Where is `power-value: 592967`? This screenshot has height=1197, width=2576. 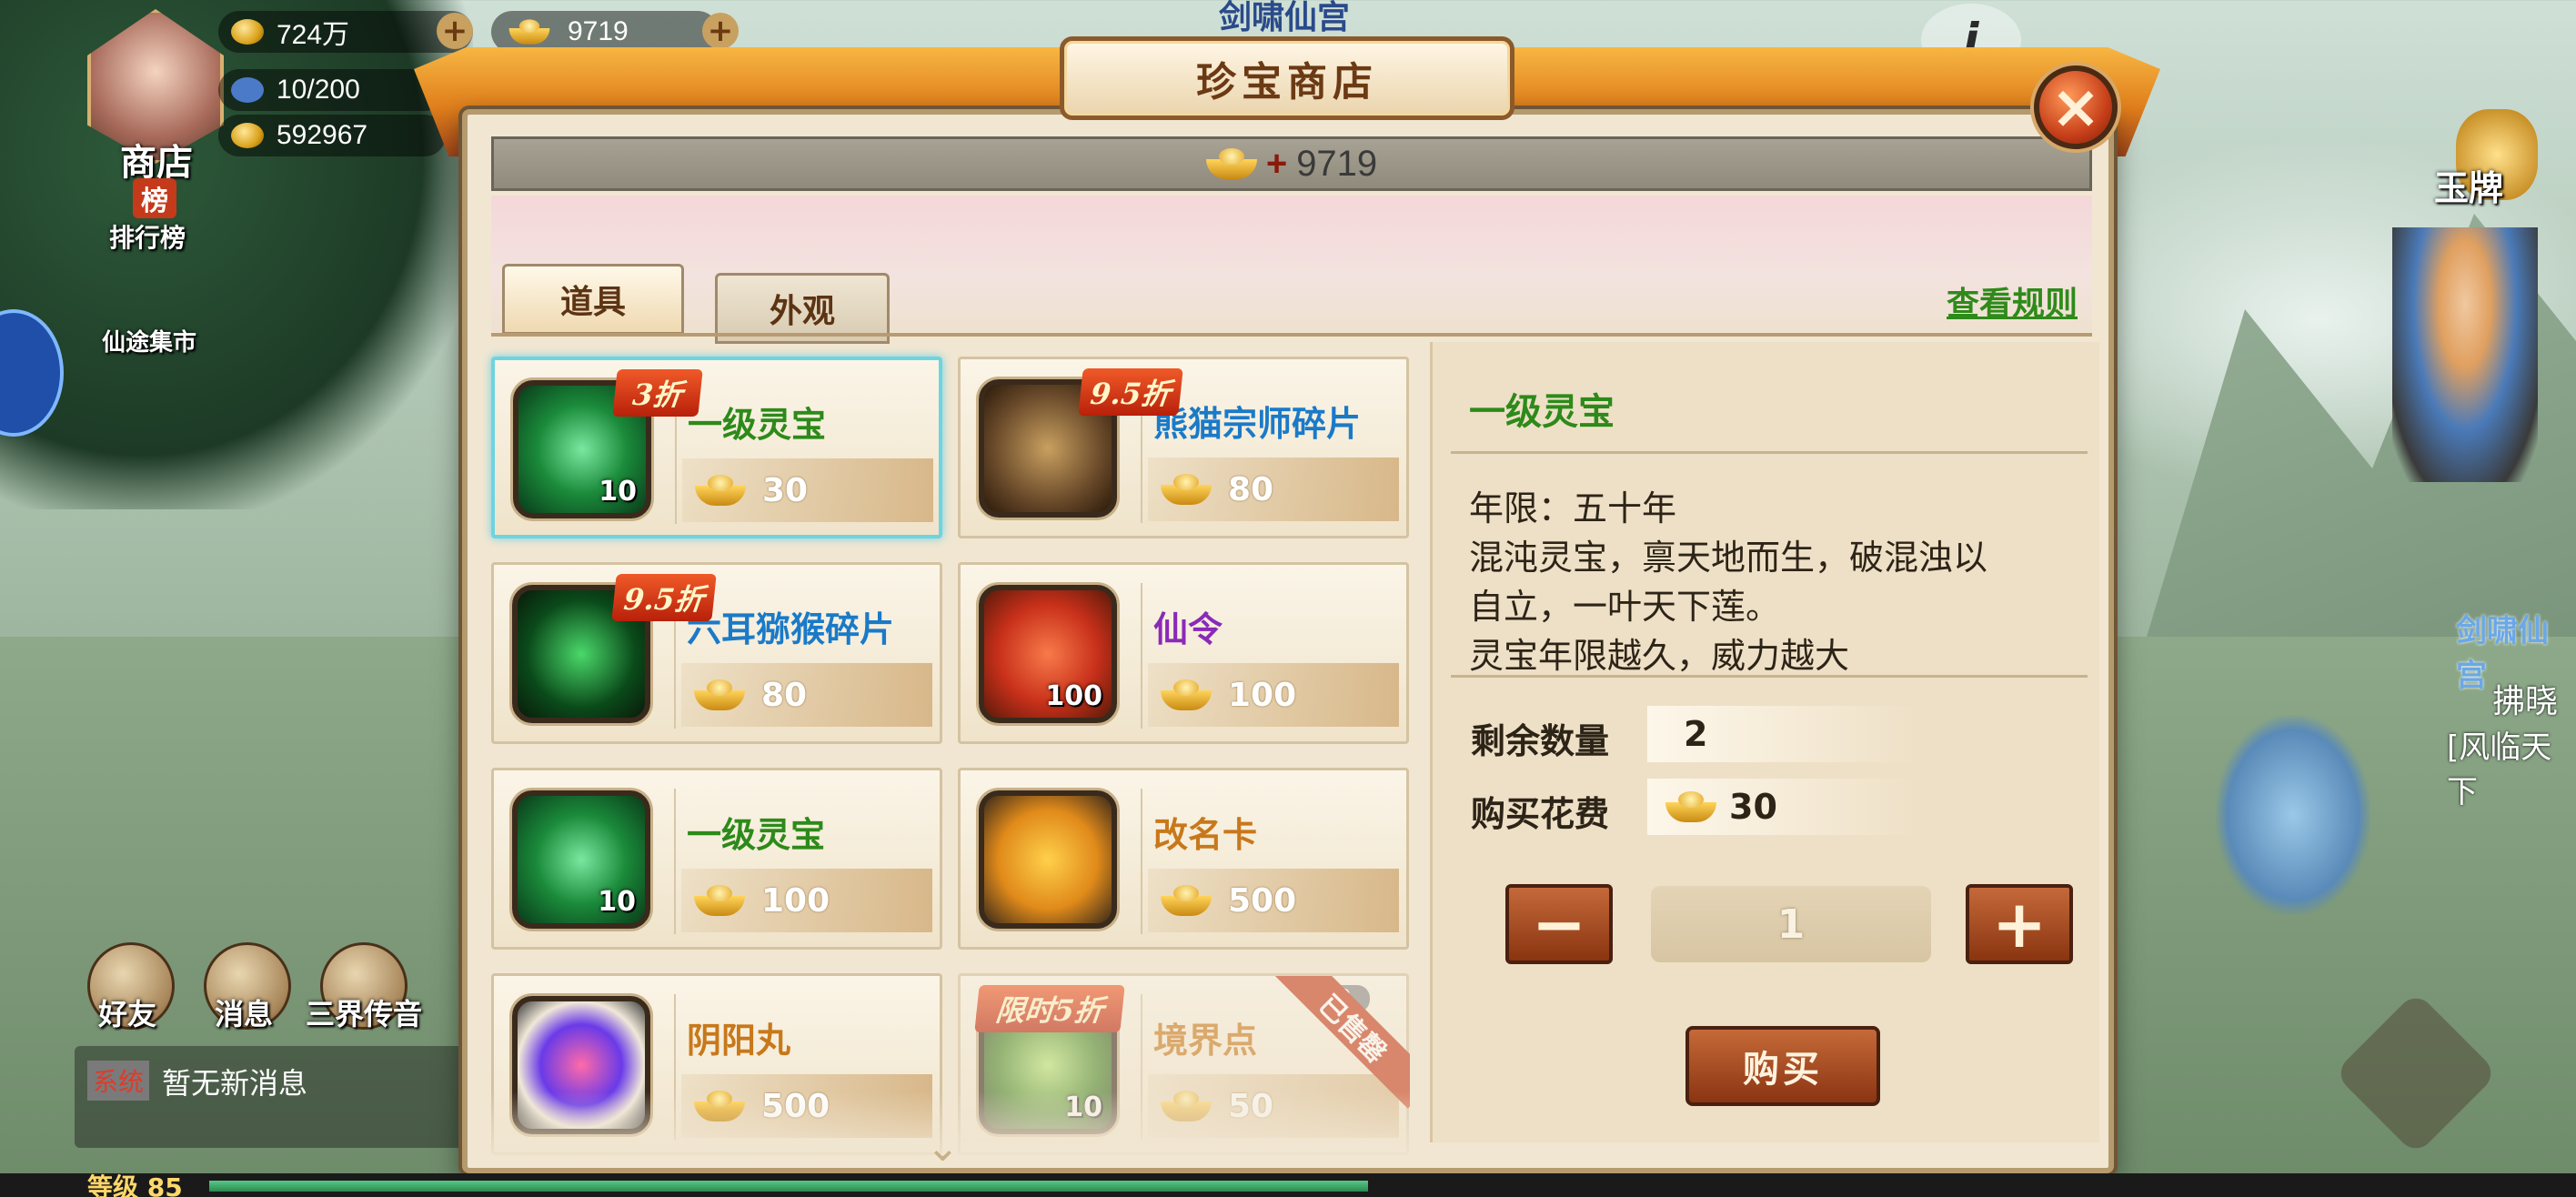 power-value: 592967 is located at coordinates (322, 135).